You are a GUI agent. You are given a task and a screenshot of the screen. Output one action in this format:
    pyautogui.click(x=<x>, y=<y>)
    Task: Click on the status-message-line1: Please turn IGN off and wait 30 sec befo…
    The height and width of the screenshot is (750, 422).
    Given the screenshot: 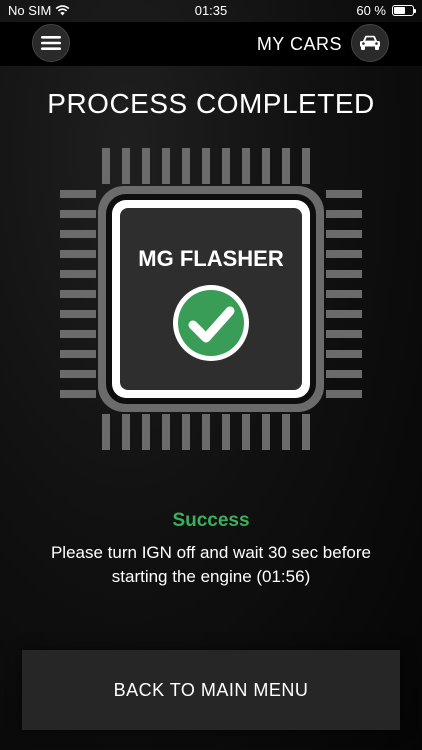 What is the action you would take?
    pyautogui.click(x=211, y=552)
    